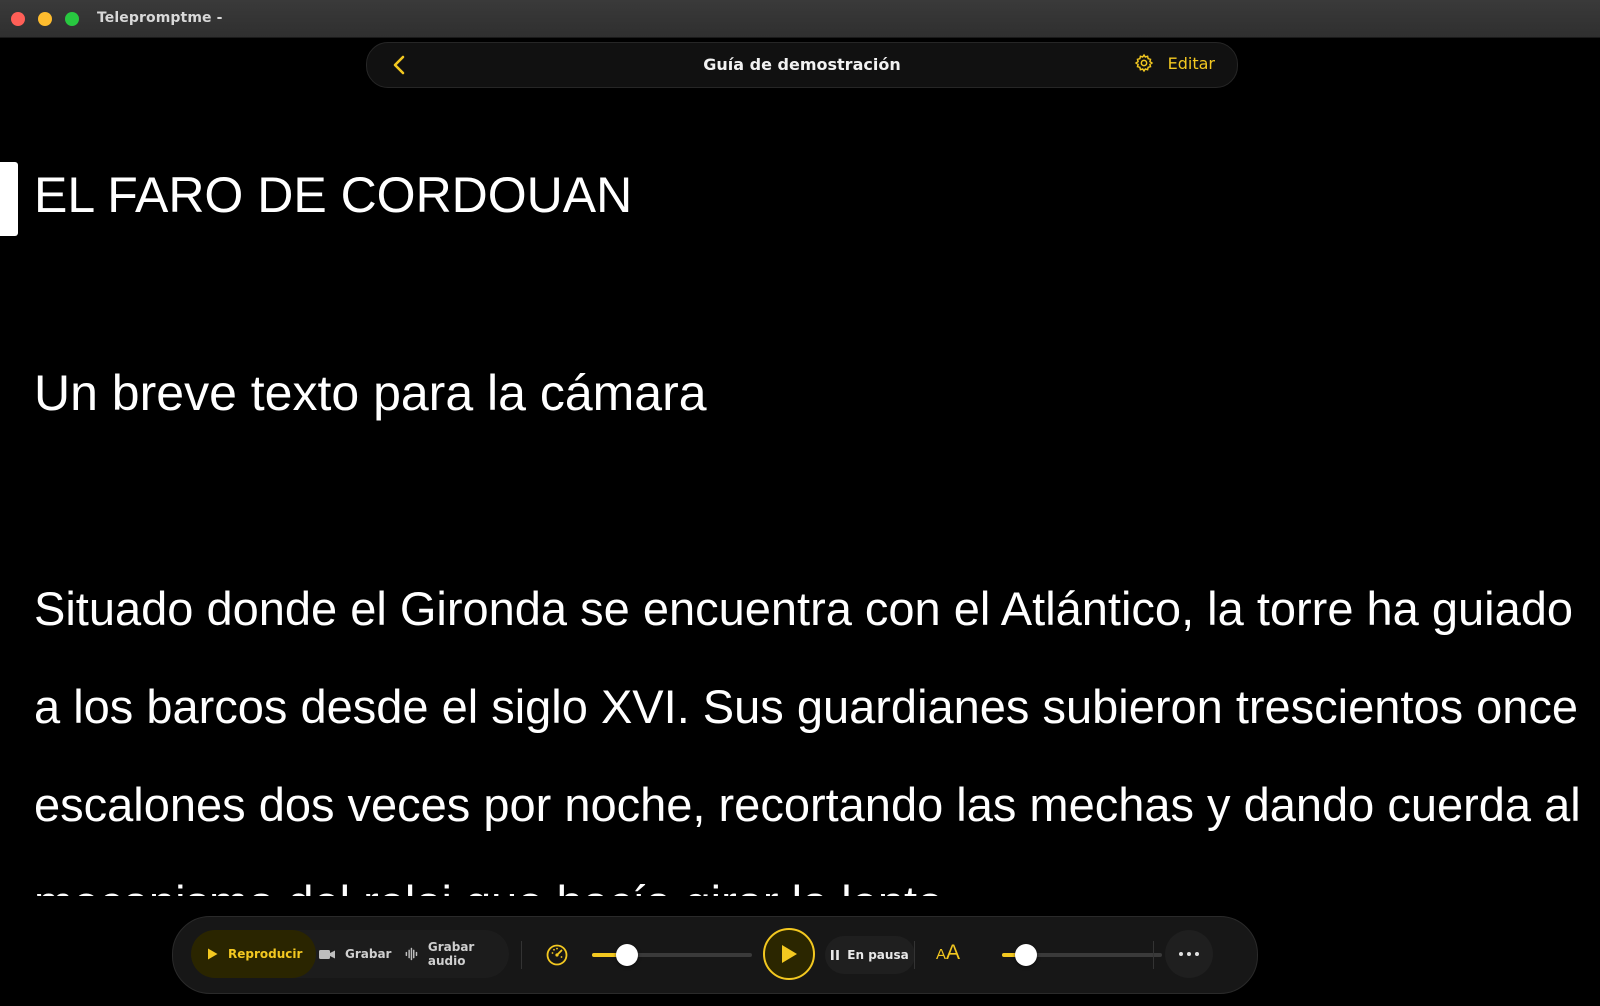  What do you see at coordinates (800, 19) in the screenshot?
I see `title-bar: Telepromptme -` at bounding box center [800, 19].